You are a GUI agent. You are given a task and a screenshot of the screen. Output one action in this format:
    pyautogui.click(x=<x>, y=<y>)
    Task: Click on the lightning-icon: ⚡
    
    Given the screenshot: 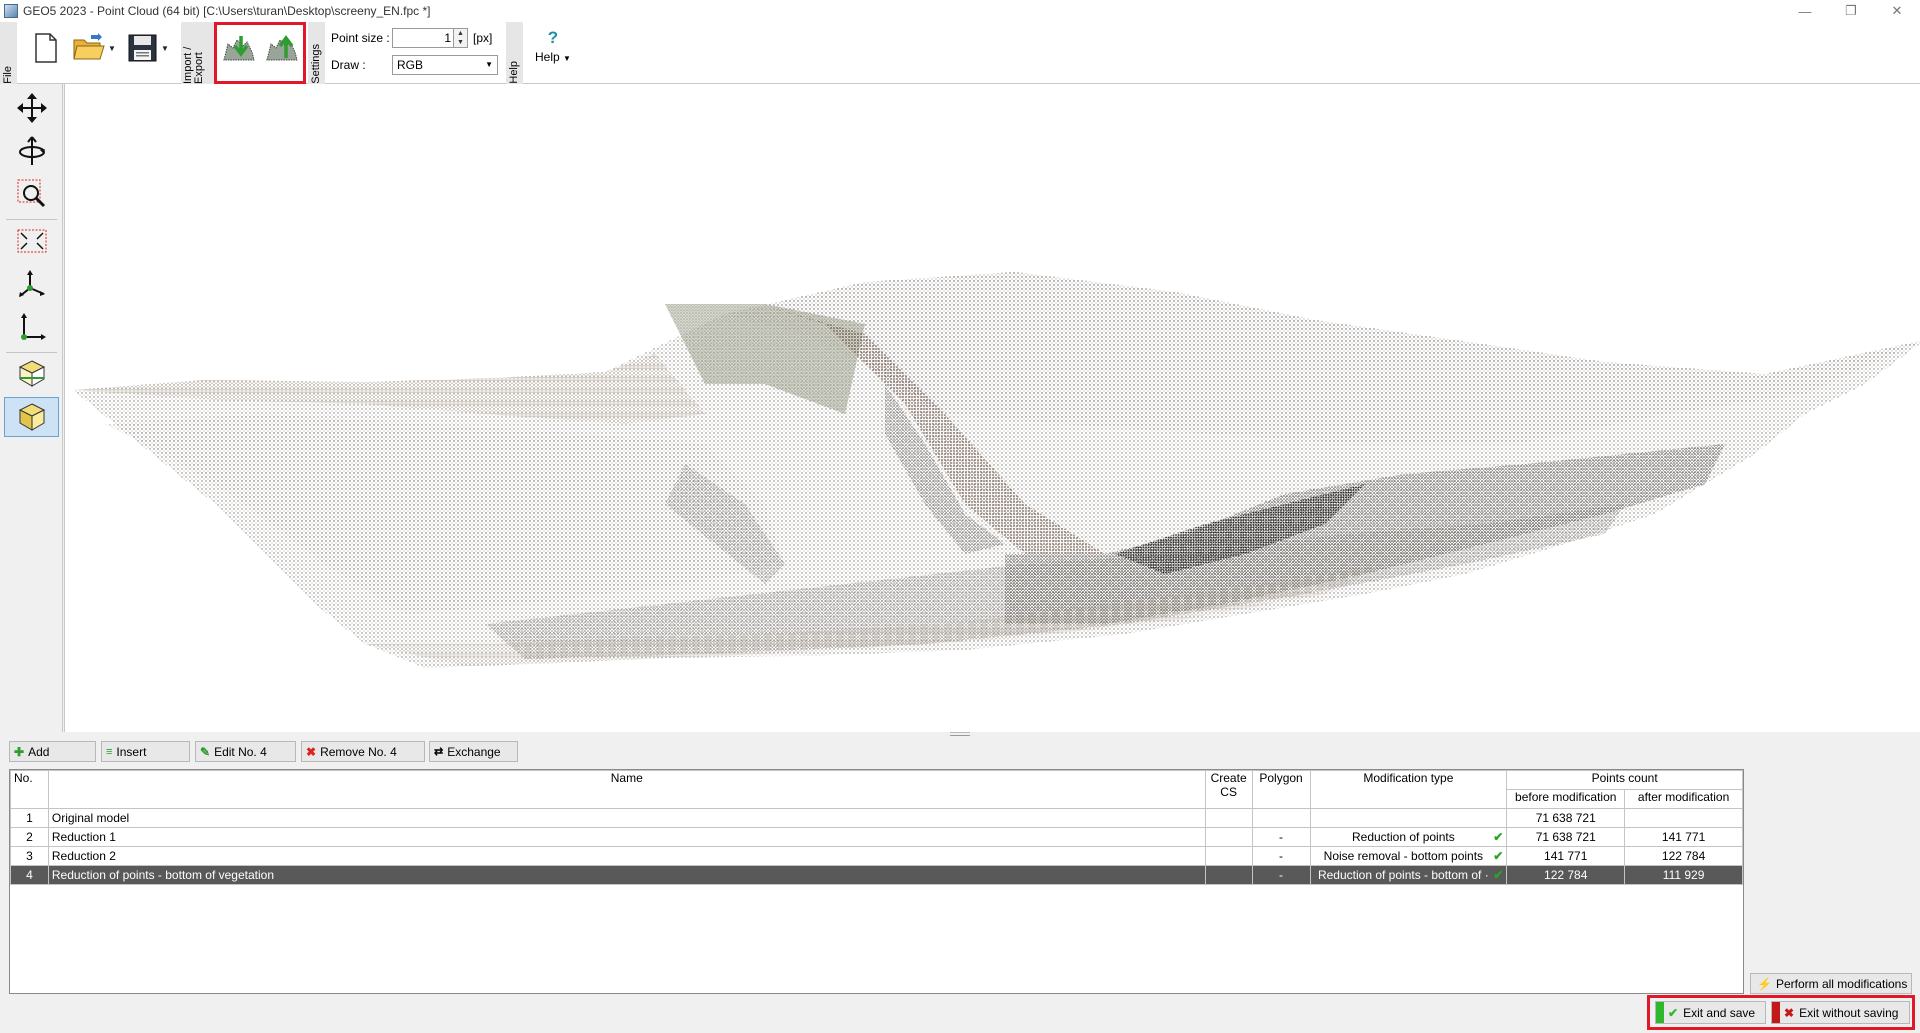 What is the action you would take?
    pyautogui.click(x=1764, y=983)
    